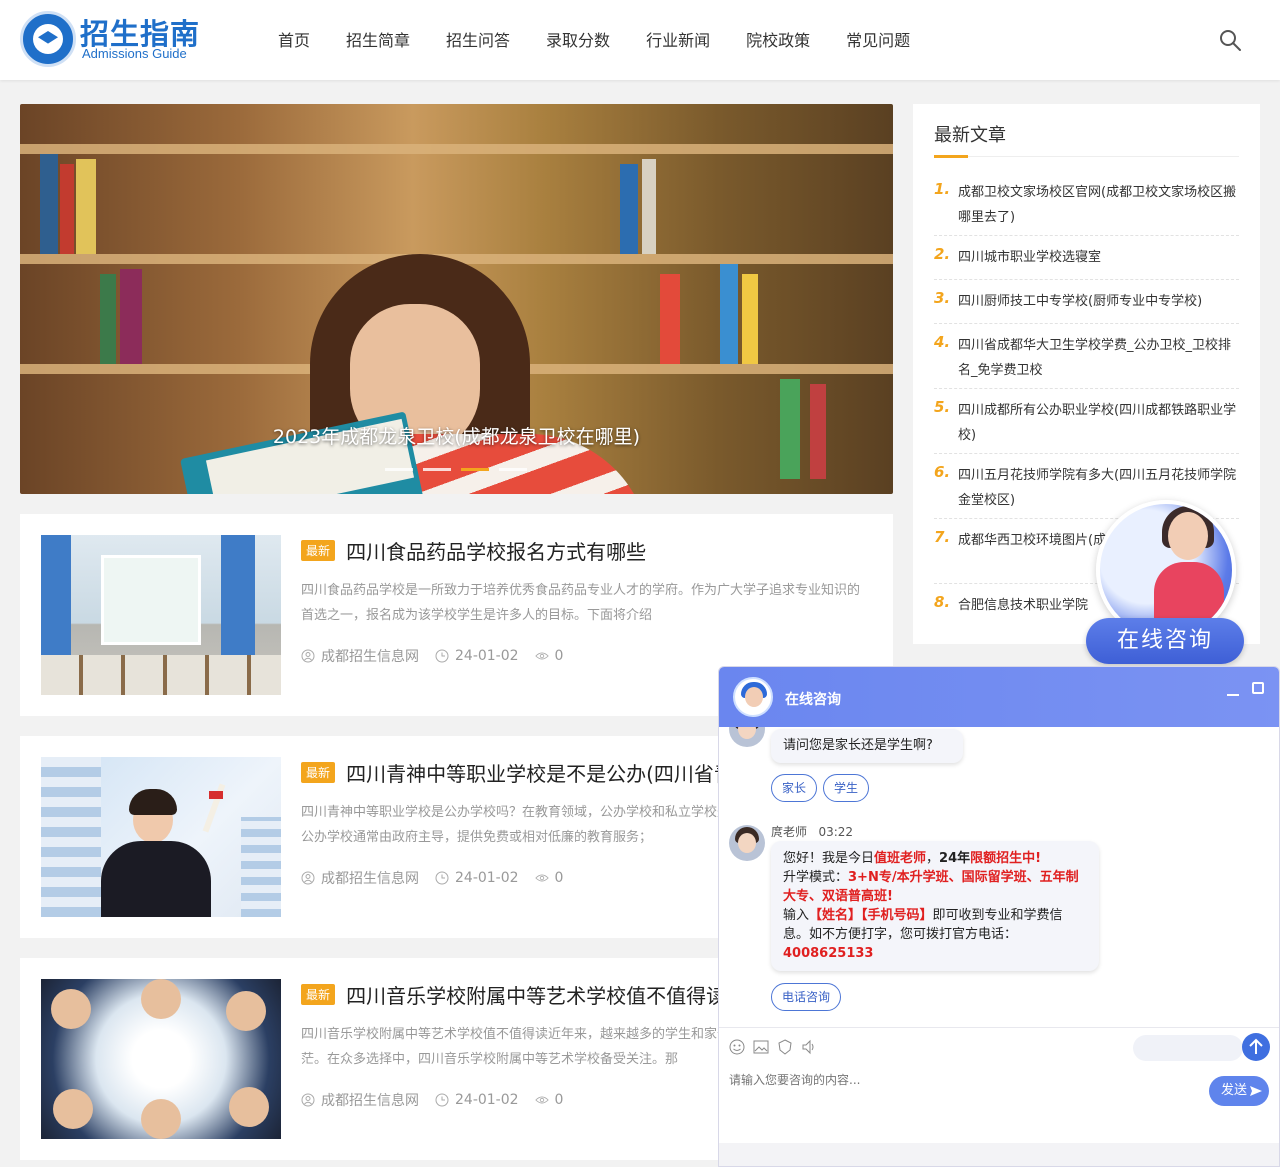  Describe the element at coordinates (761, 1047) in the screenshot. I see `image-icon` at that location.